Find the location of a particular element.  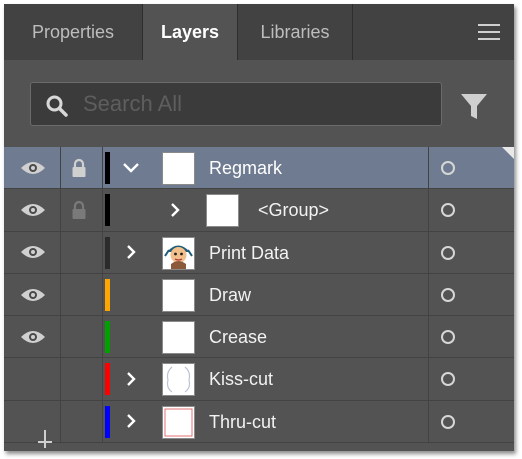

filter-icon is located at coordinates (474, 107).